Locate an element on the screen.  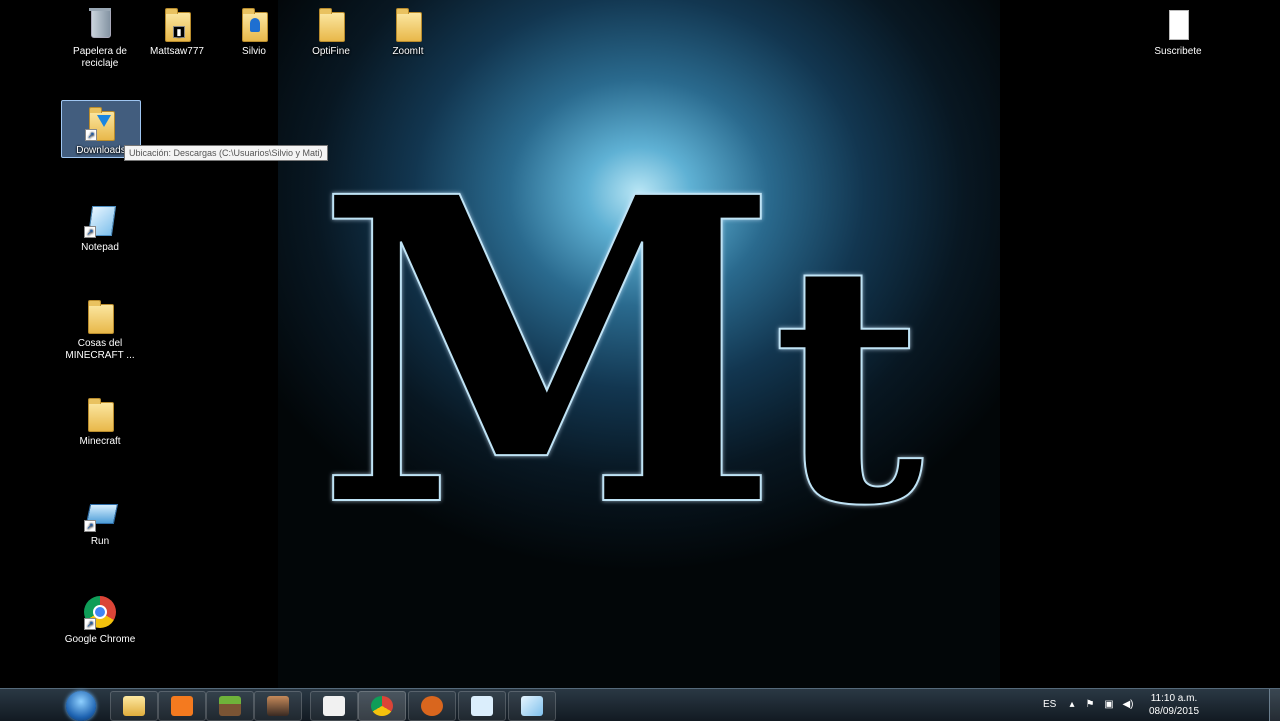
minecraft-folder: Minecraft is located at coordinates (100, 420).